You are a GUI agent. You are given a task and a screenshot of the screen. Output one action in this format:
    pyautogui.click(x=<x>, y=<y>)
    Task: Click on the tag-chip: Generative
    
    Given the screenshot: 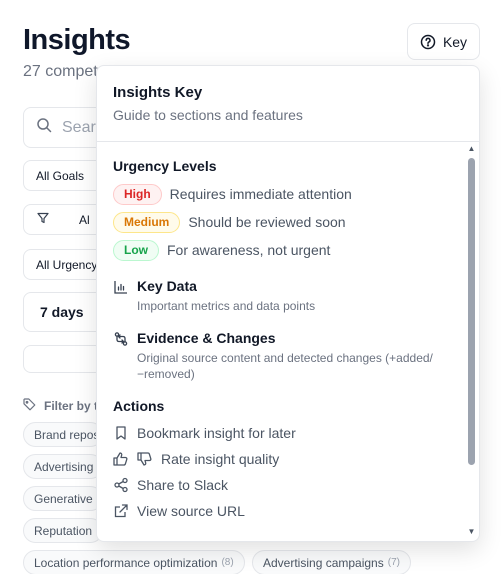 What is the action you would take?
    pyautogui.click(x=63, y=498)
    